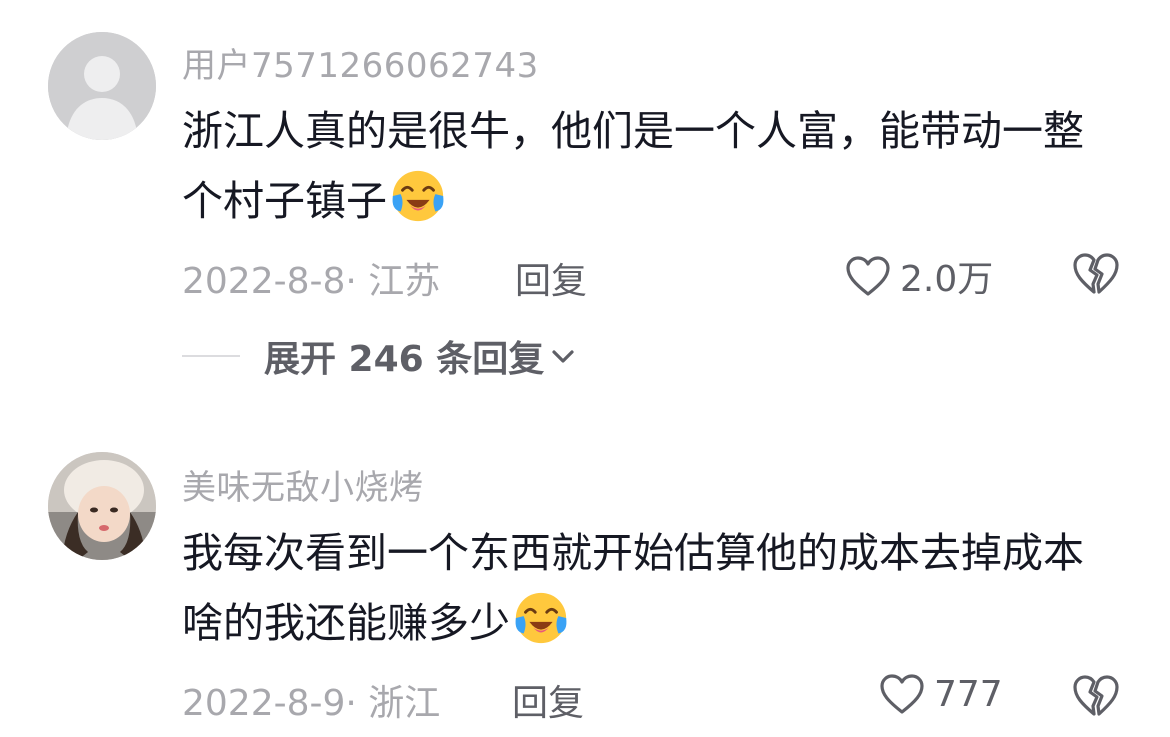 The width and height of the screenshot is (1170, 737). I want to click on like-button: 2.0万, so click(918, 276).